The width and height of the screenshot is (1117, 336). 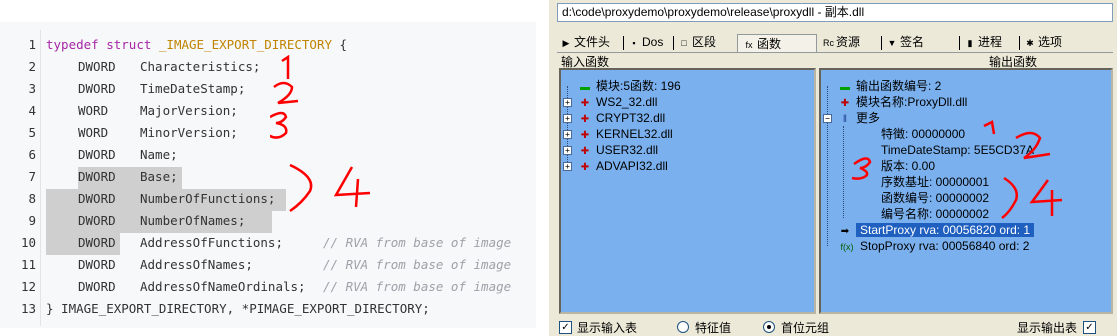 I want to click on tree-item-module: ✚ KERNEL32.dll, so click(x=626, y=134).